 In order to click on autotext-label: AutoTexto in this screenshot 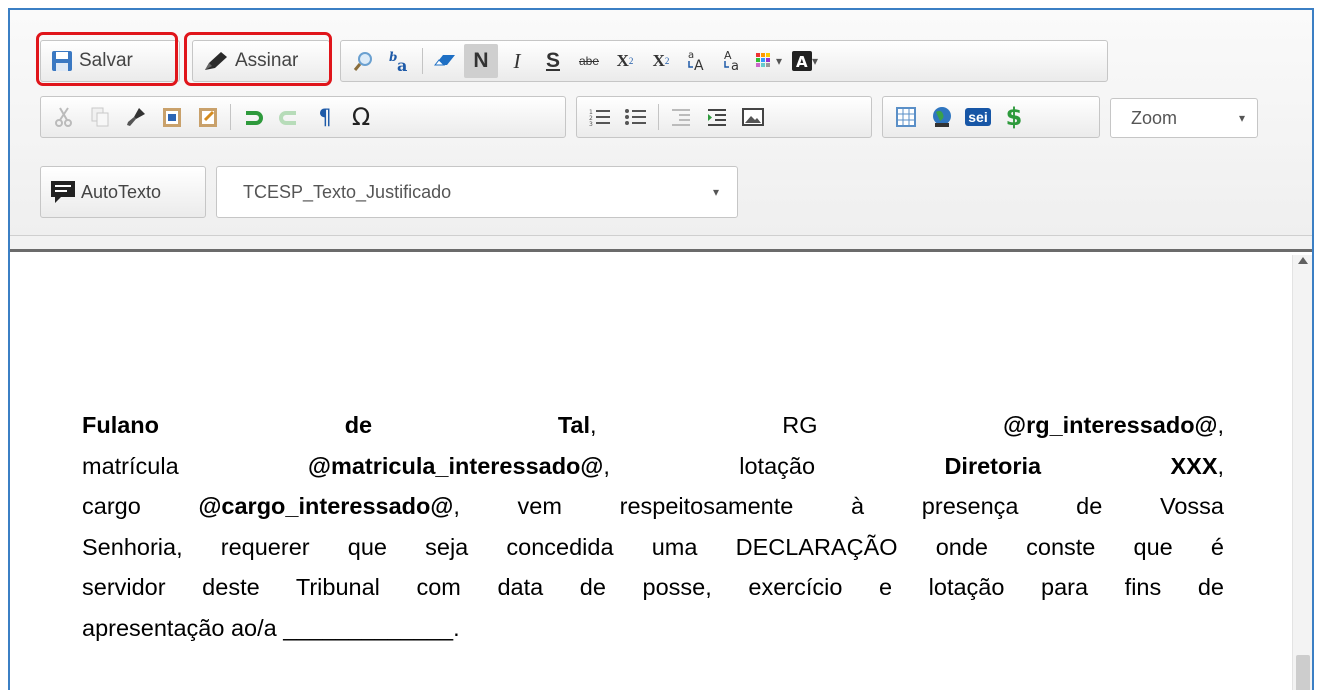, I will do `click(121, 191)`.